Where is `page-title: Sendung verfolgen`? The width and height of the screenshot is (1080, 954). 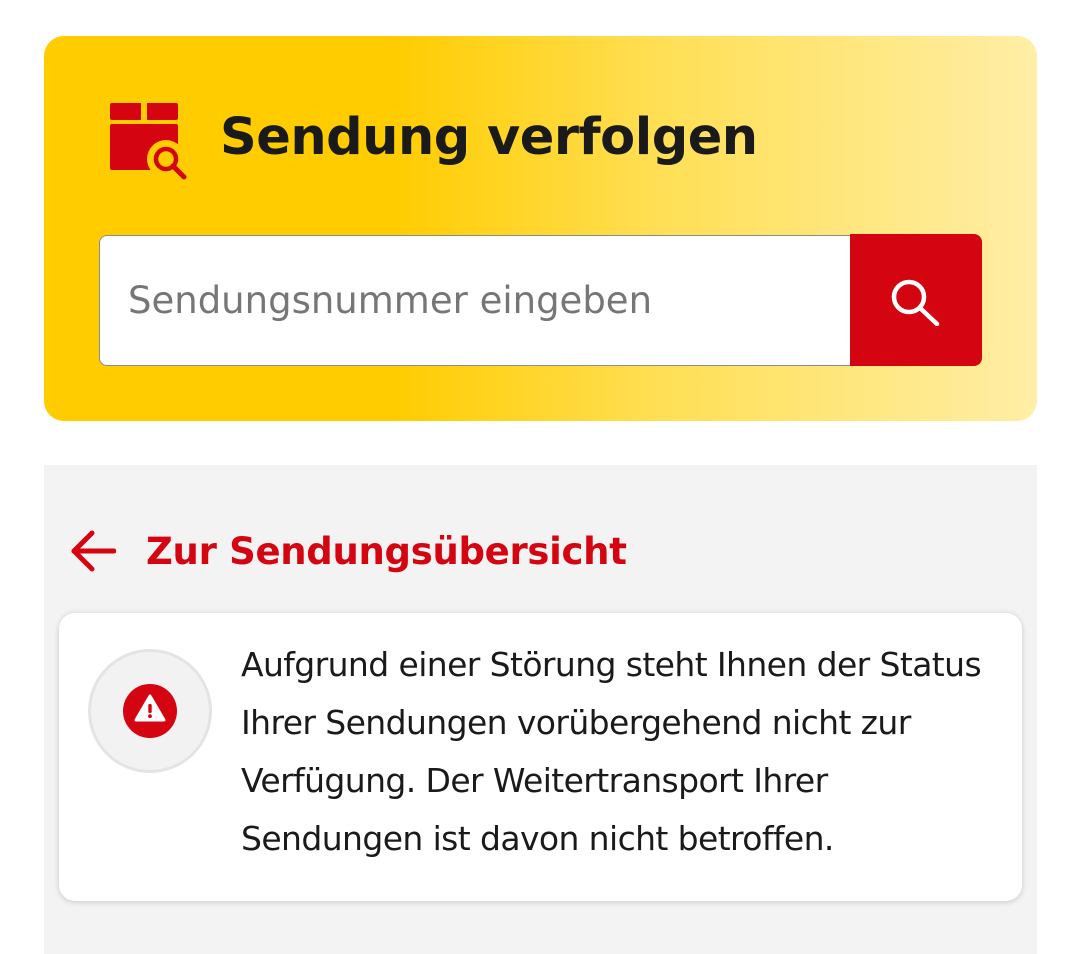
page-title: Sendung verfolgen is located at coordinates (489, 137).